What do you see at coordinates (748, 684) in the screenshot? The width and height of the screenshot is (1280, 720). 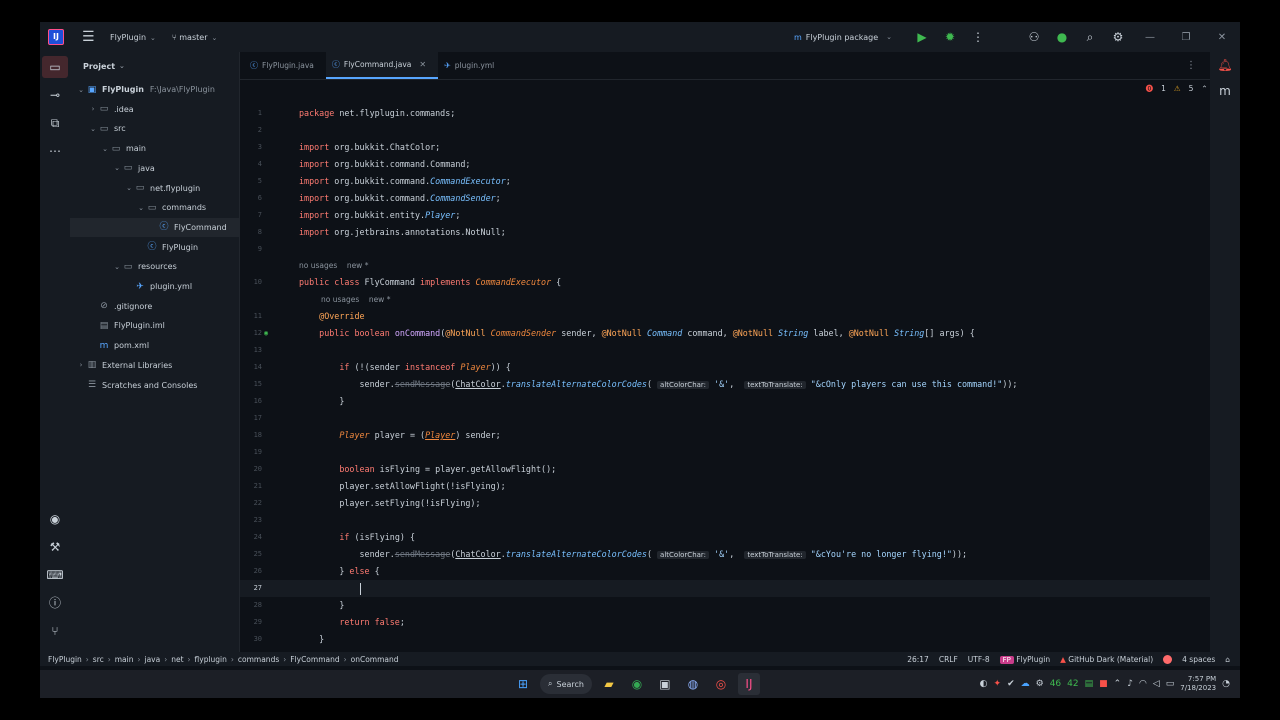 I see `intellij-taskbar-icon: IJ` at bounding box center [748, 684].